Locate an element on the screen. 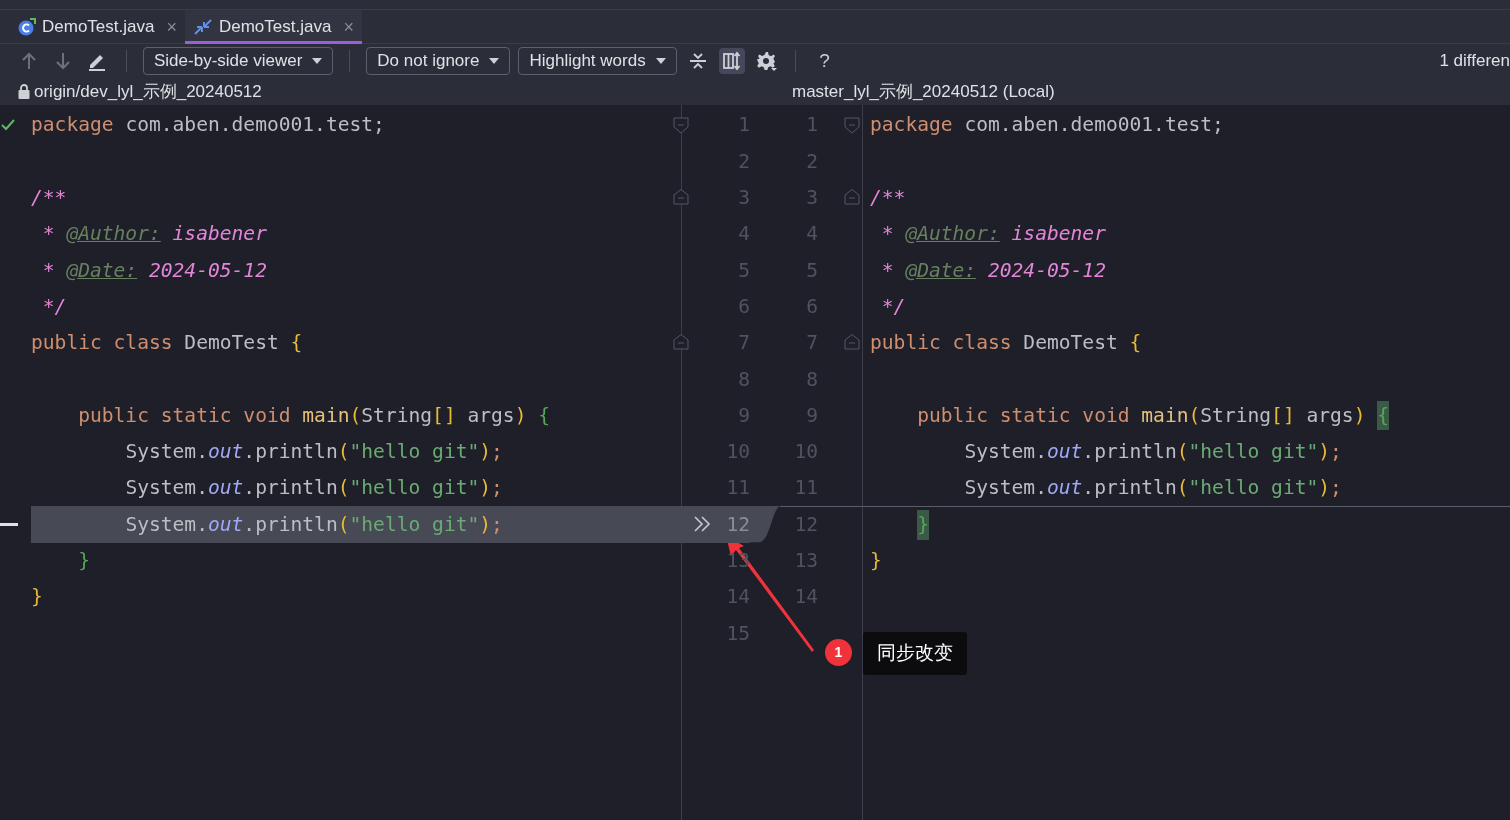 The image size is (1510, 820). down-arrow-icon is located at coordinates (63, 61).